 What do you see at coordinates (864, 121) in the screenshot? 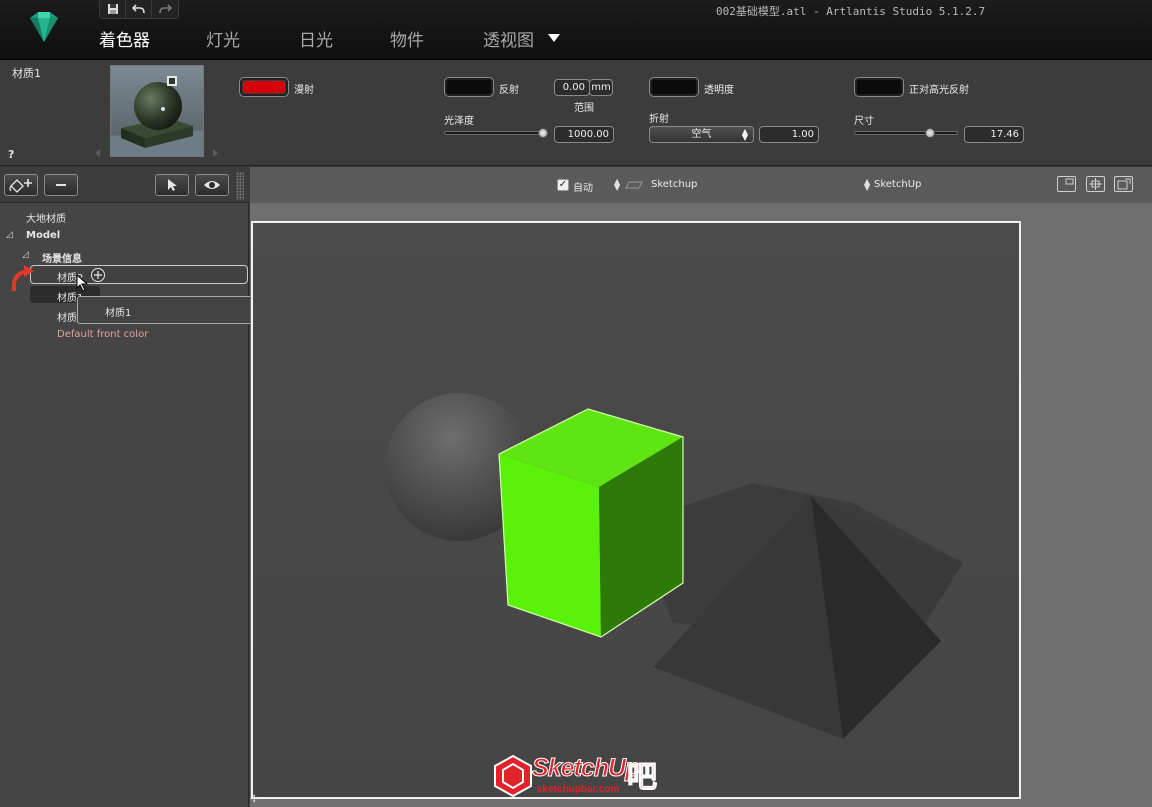
I see `size-label: 尺寸` at bounding box center [864, 121].